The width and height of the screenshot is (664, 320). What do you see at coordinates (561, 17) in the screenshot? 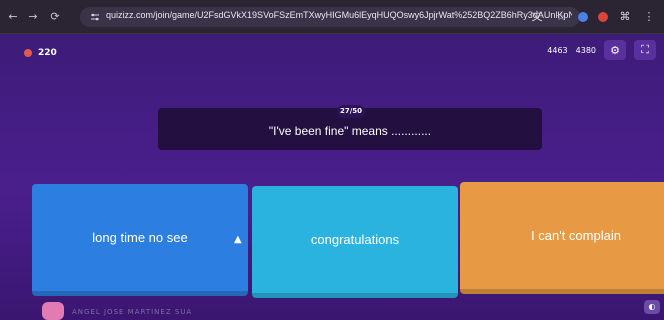
I see `bookmark-star-icon: ☆` at bounding box center [561, 17].